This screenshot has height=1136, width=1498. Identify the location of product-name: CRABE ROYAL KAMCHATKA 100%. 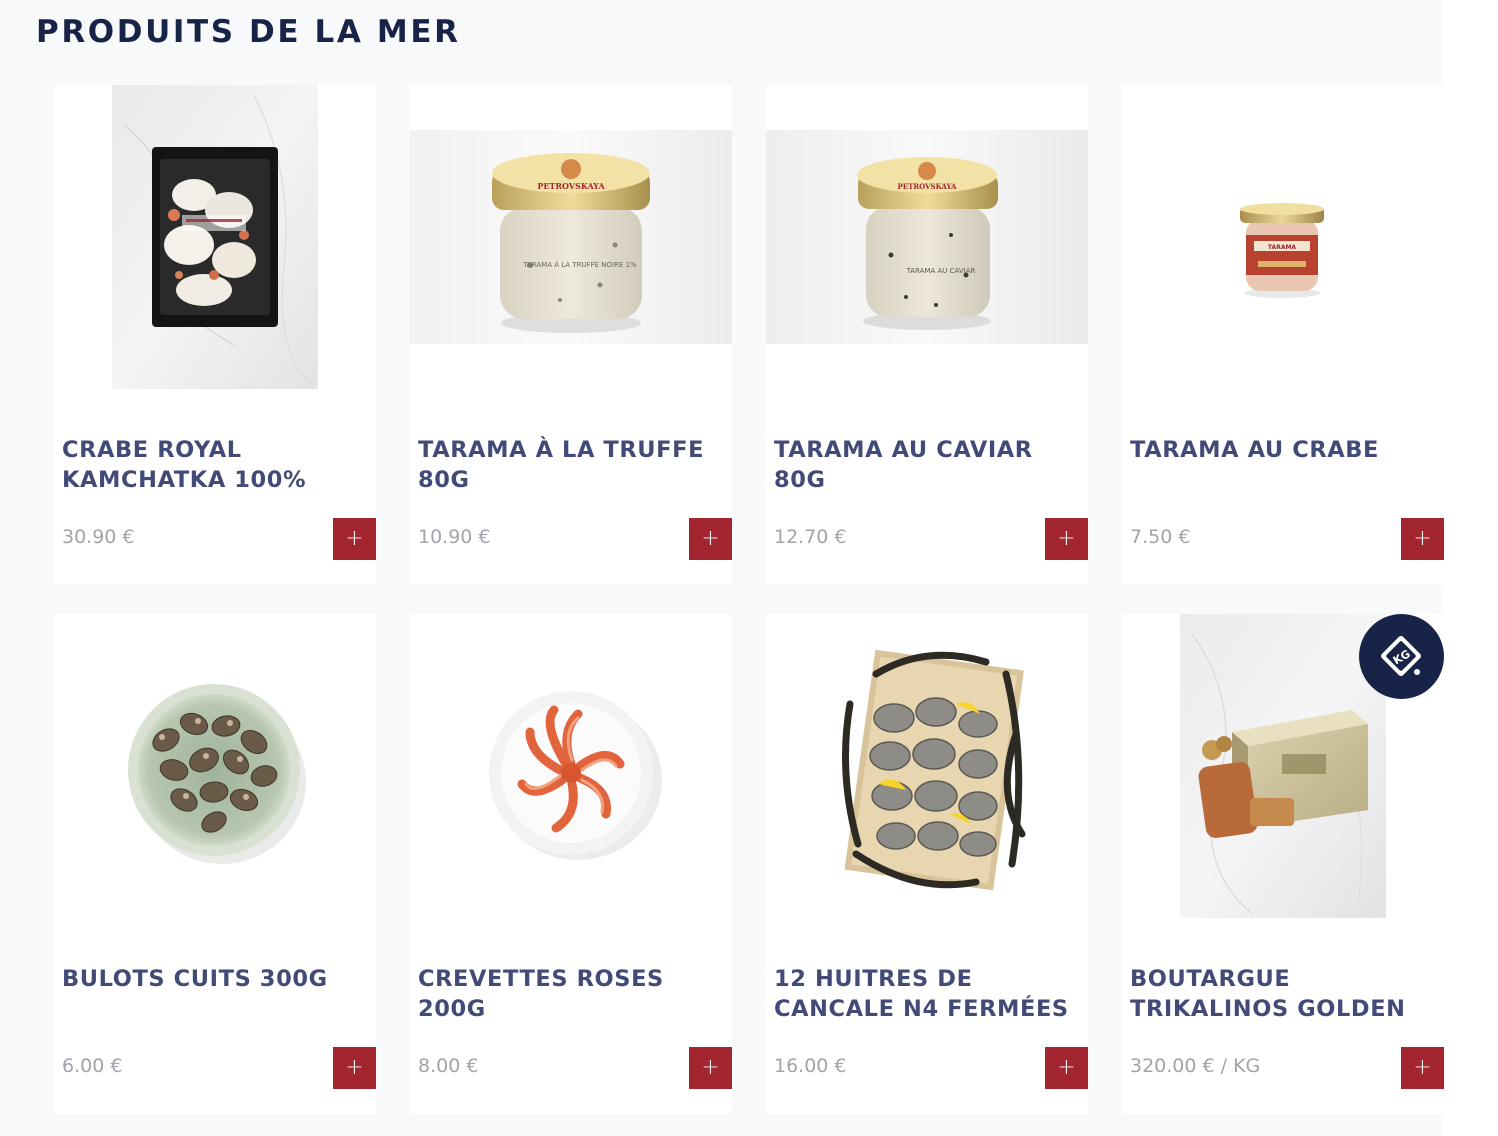
(215, 465).